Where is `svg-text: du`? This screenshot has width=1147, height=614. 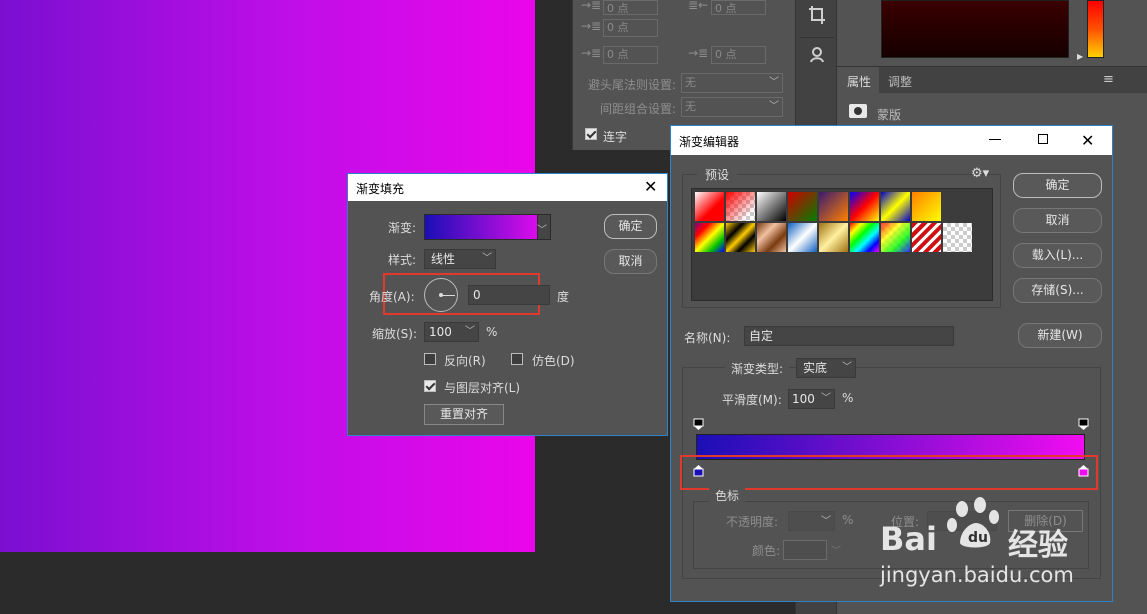 svg-text: du is located at coordinates (978, 538).